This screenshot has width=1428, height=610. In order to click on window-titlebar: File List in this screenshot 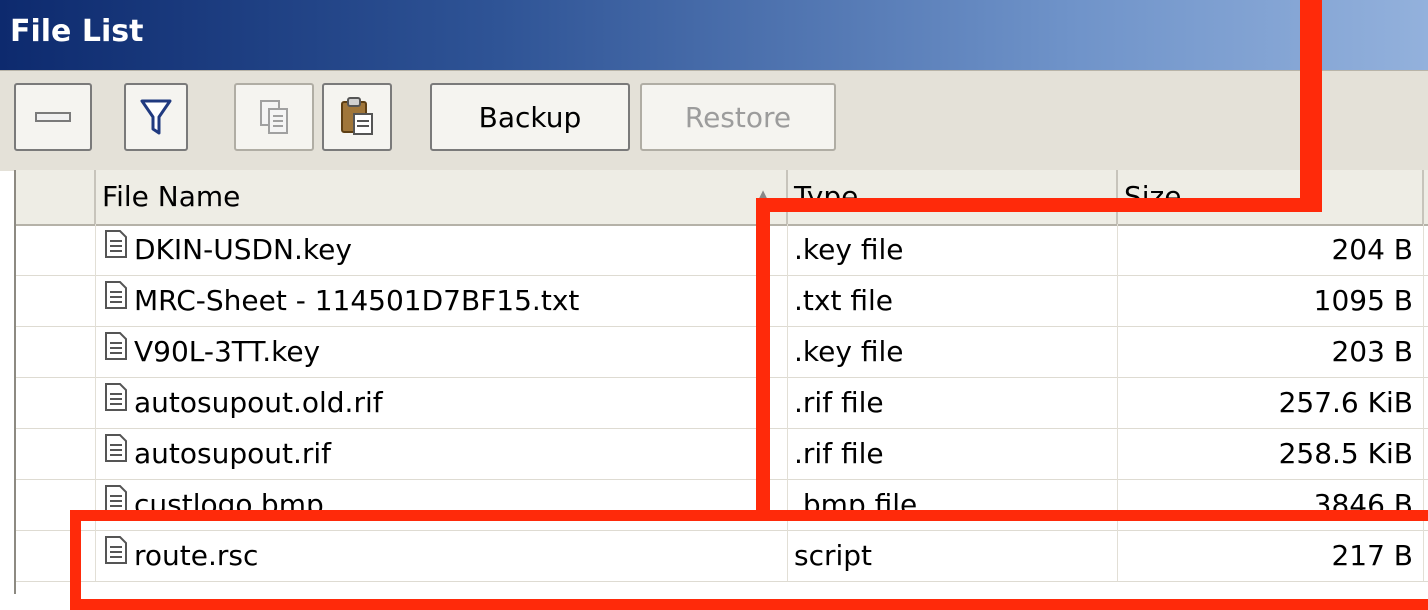, I will do `click(714, 35)`.